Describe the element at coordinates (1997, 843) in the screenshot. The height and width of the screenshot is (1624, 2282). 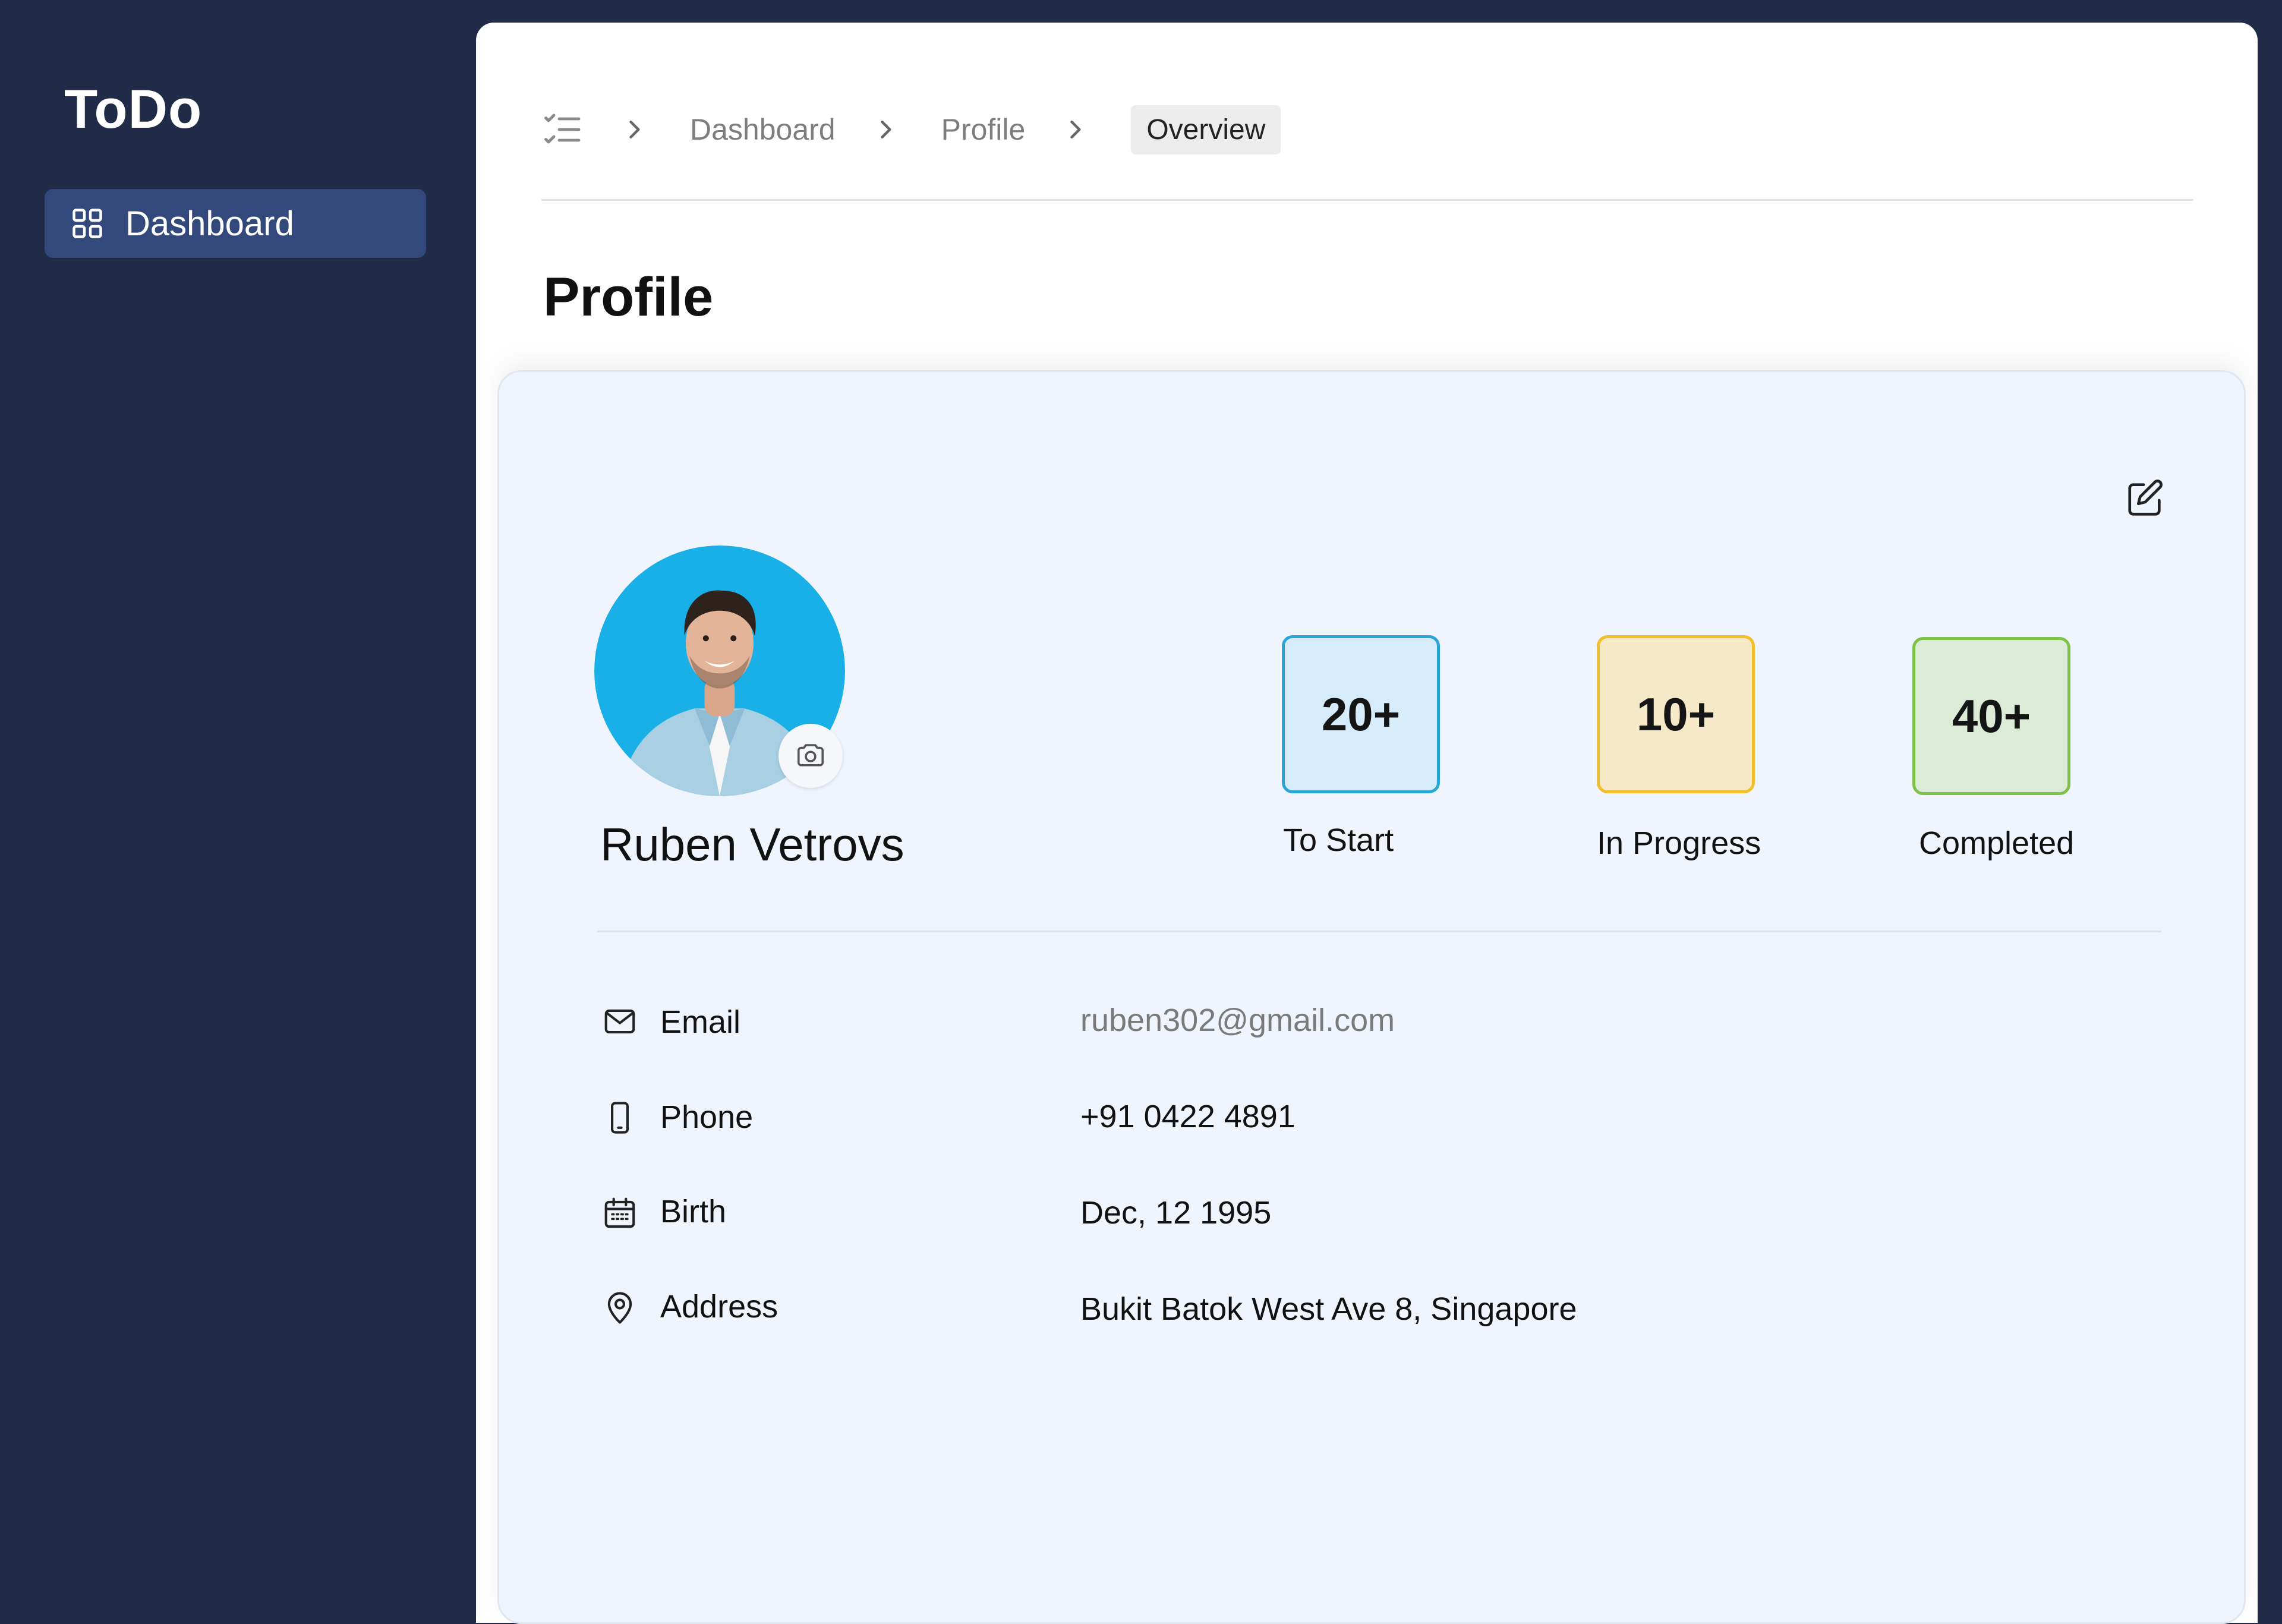
I see `stat-label: Completed` at that location.